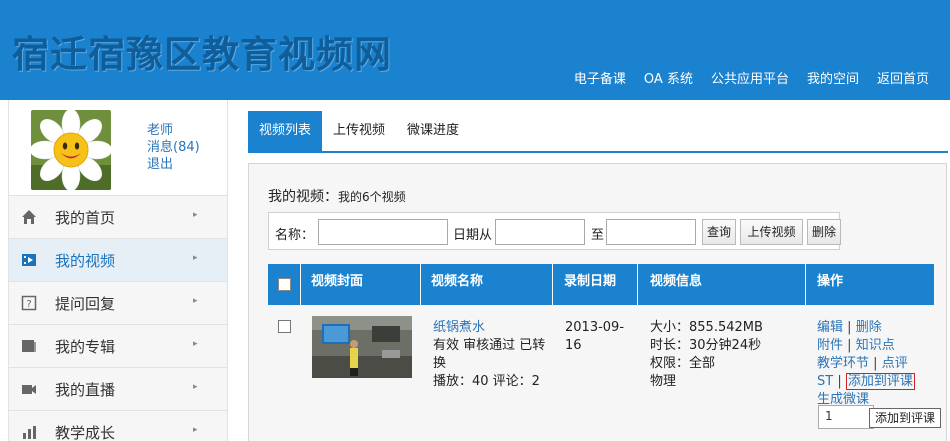 The image size is (950, 441). Describe the element at coordinates (433, 131) in the screenshot. I see `tab-micro-progress: 微课进度` at that location.